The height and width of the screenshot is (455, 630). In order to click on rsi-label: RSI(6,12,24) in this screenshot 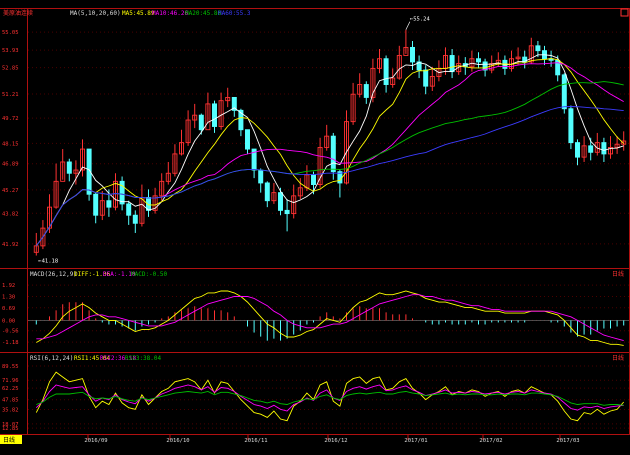, I will do `click(51, 358)`.